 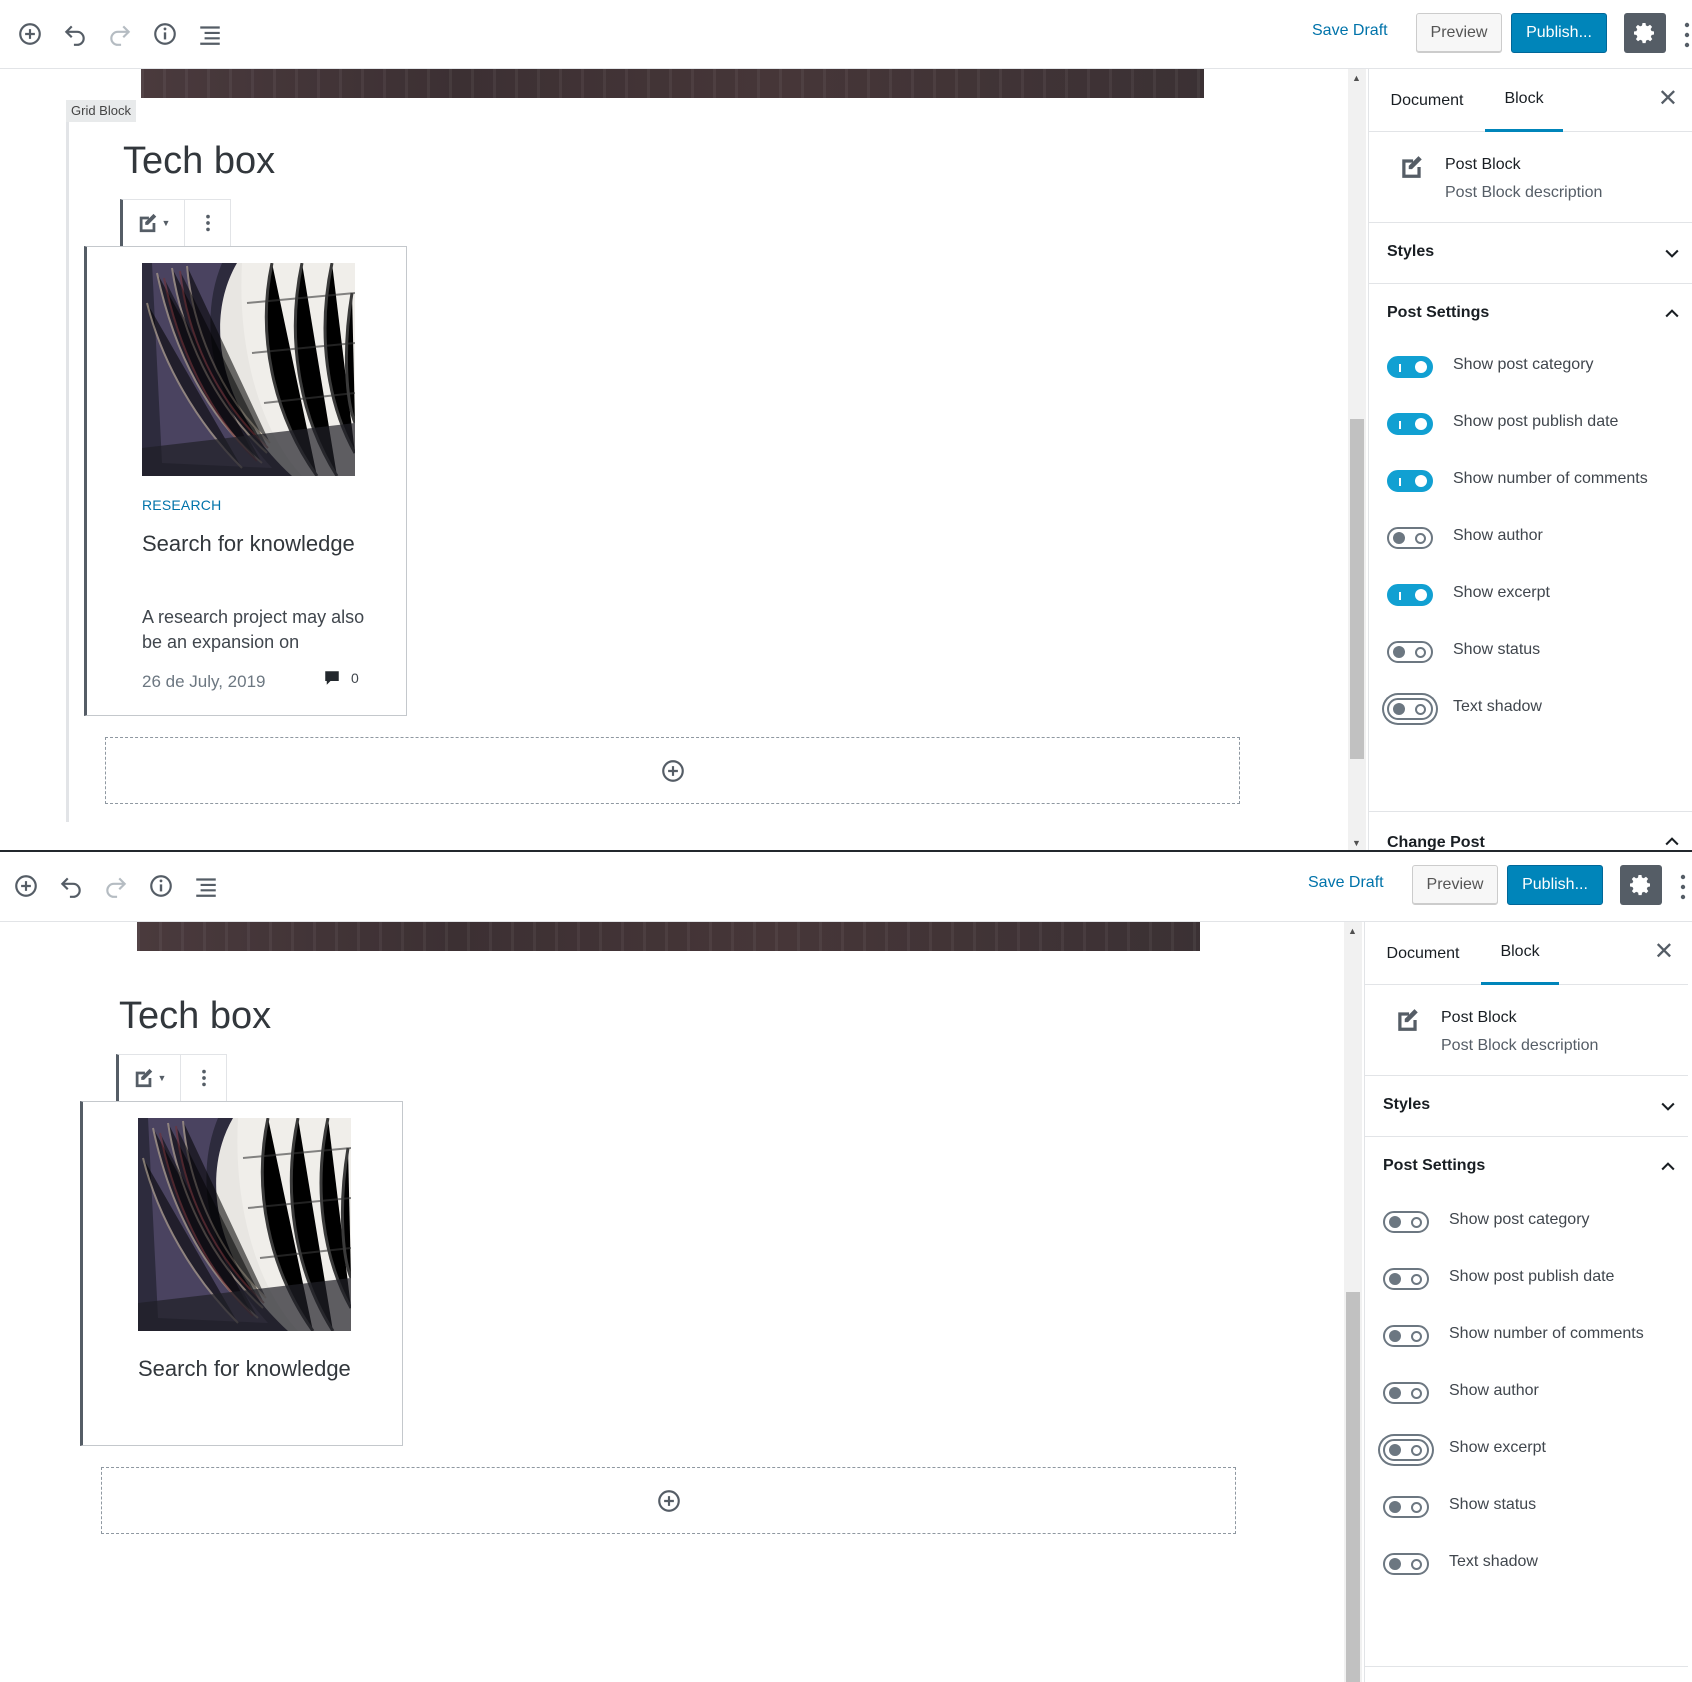 What do you see at coordinates (244, 1224) in the screenshot?
I see `post-thumbnail` at bounding box center [244, 1224].